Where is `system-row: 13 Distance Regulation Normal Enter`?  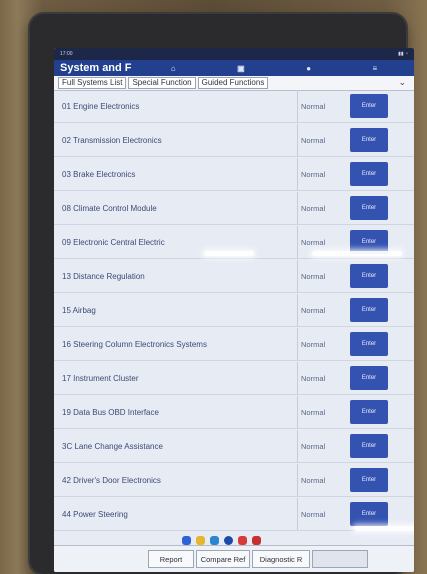
system-row: 13 Distance Regulation Normal Enter is located at coordinates (234, 276).